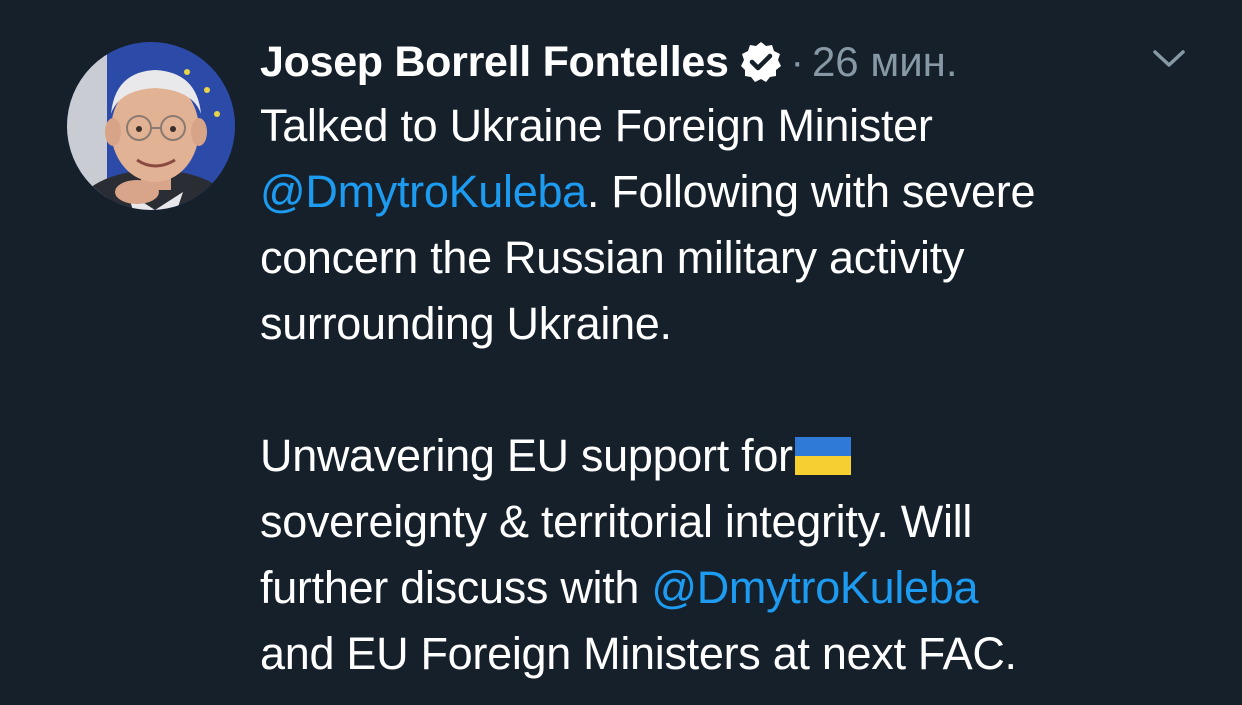 The image size is (1242, 705). I want to click on tweet-line: surrounding Ukraine., so click(740, 324).